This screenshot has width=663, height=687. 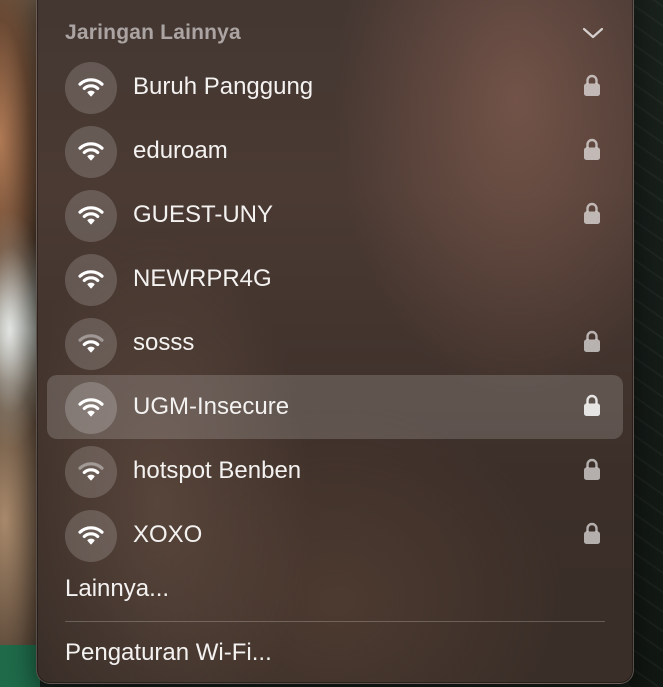 I want to click on desktop-background-left, so click(x=20, y=343).